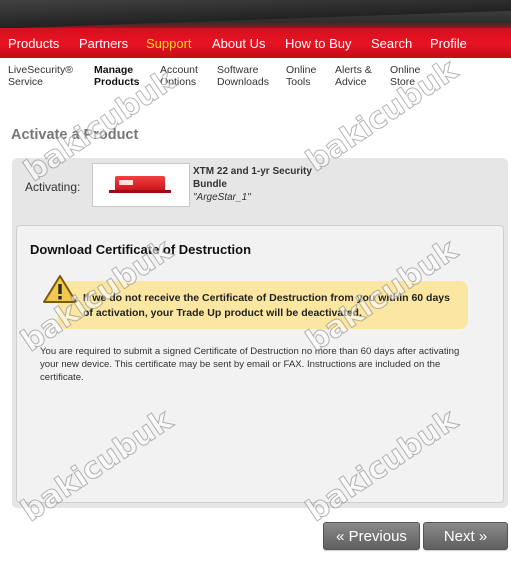  Describe the element at coordinates (114, 70) in the screenshot. I see `subnav-label-line1: Manage` at that location.